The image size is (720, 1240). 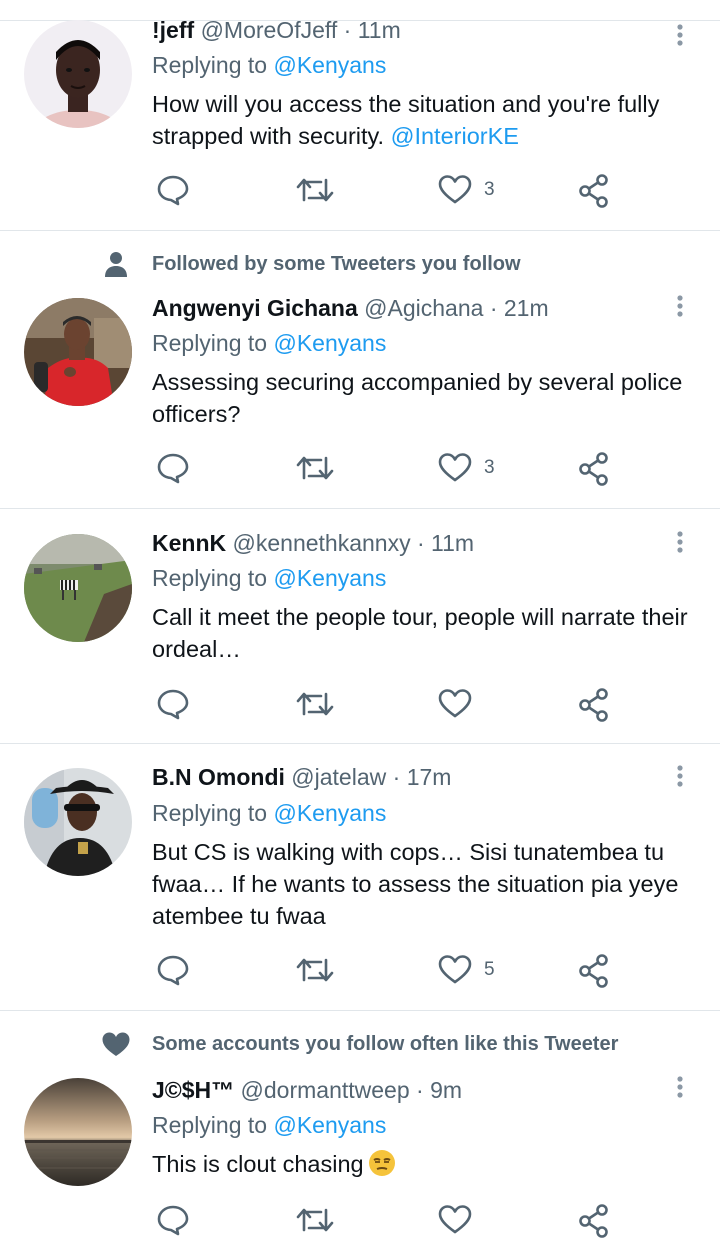 What do you see at coordinates (78, 1132) in the screenshot?
I see `avatar-josh` at bounding box center [78, 1132].